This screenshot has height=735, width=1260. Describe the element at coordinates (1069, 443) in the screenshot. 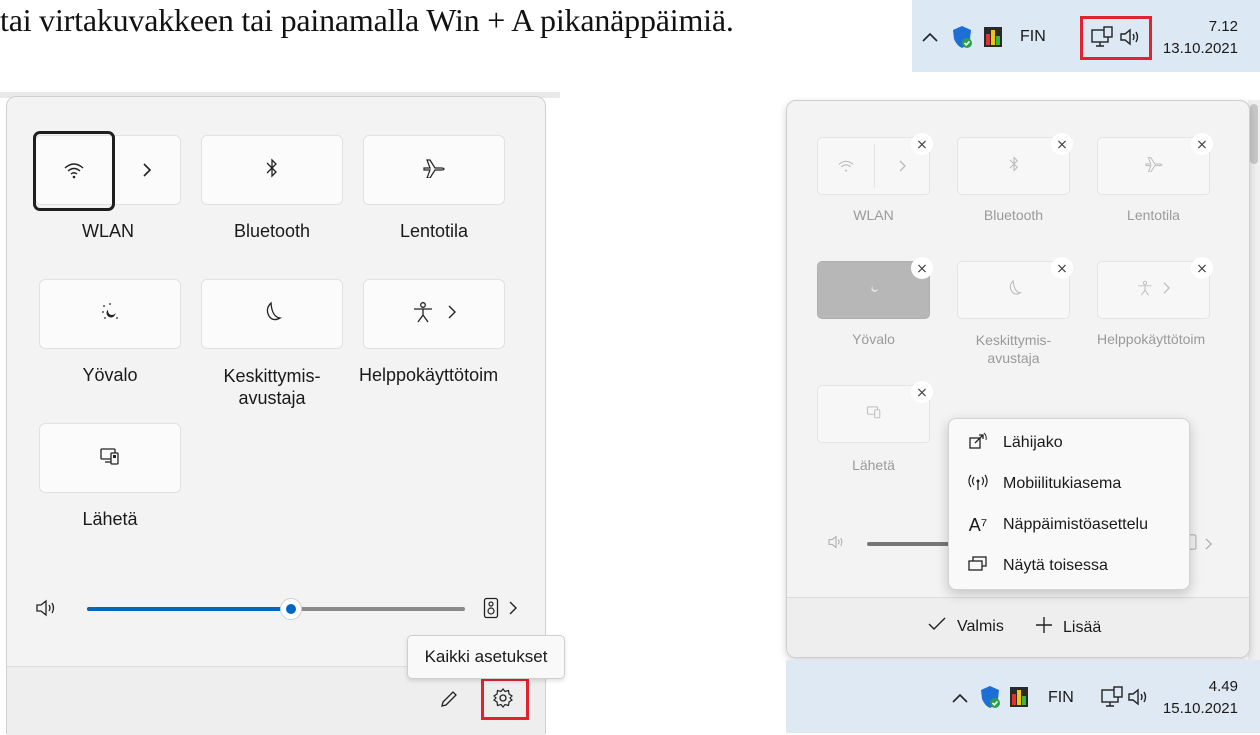

I see `menu-item-nearby-share: Lähijako` at that location.